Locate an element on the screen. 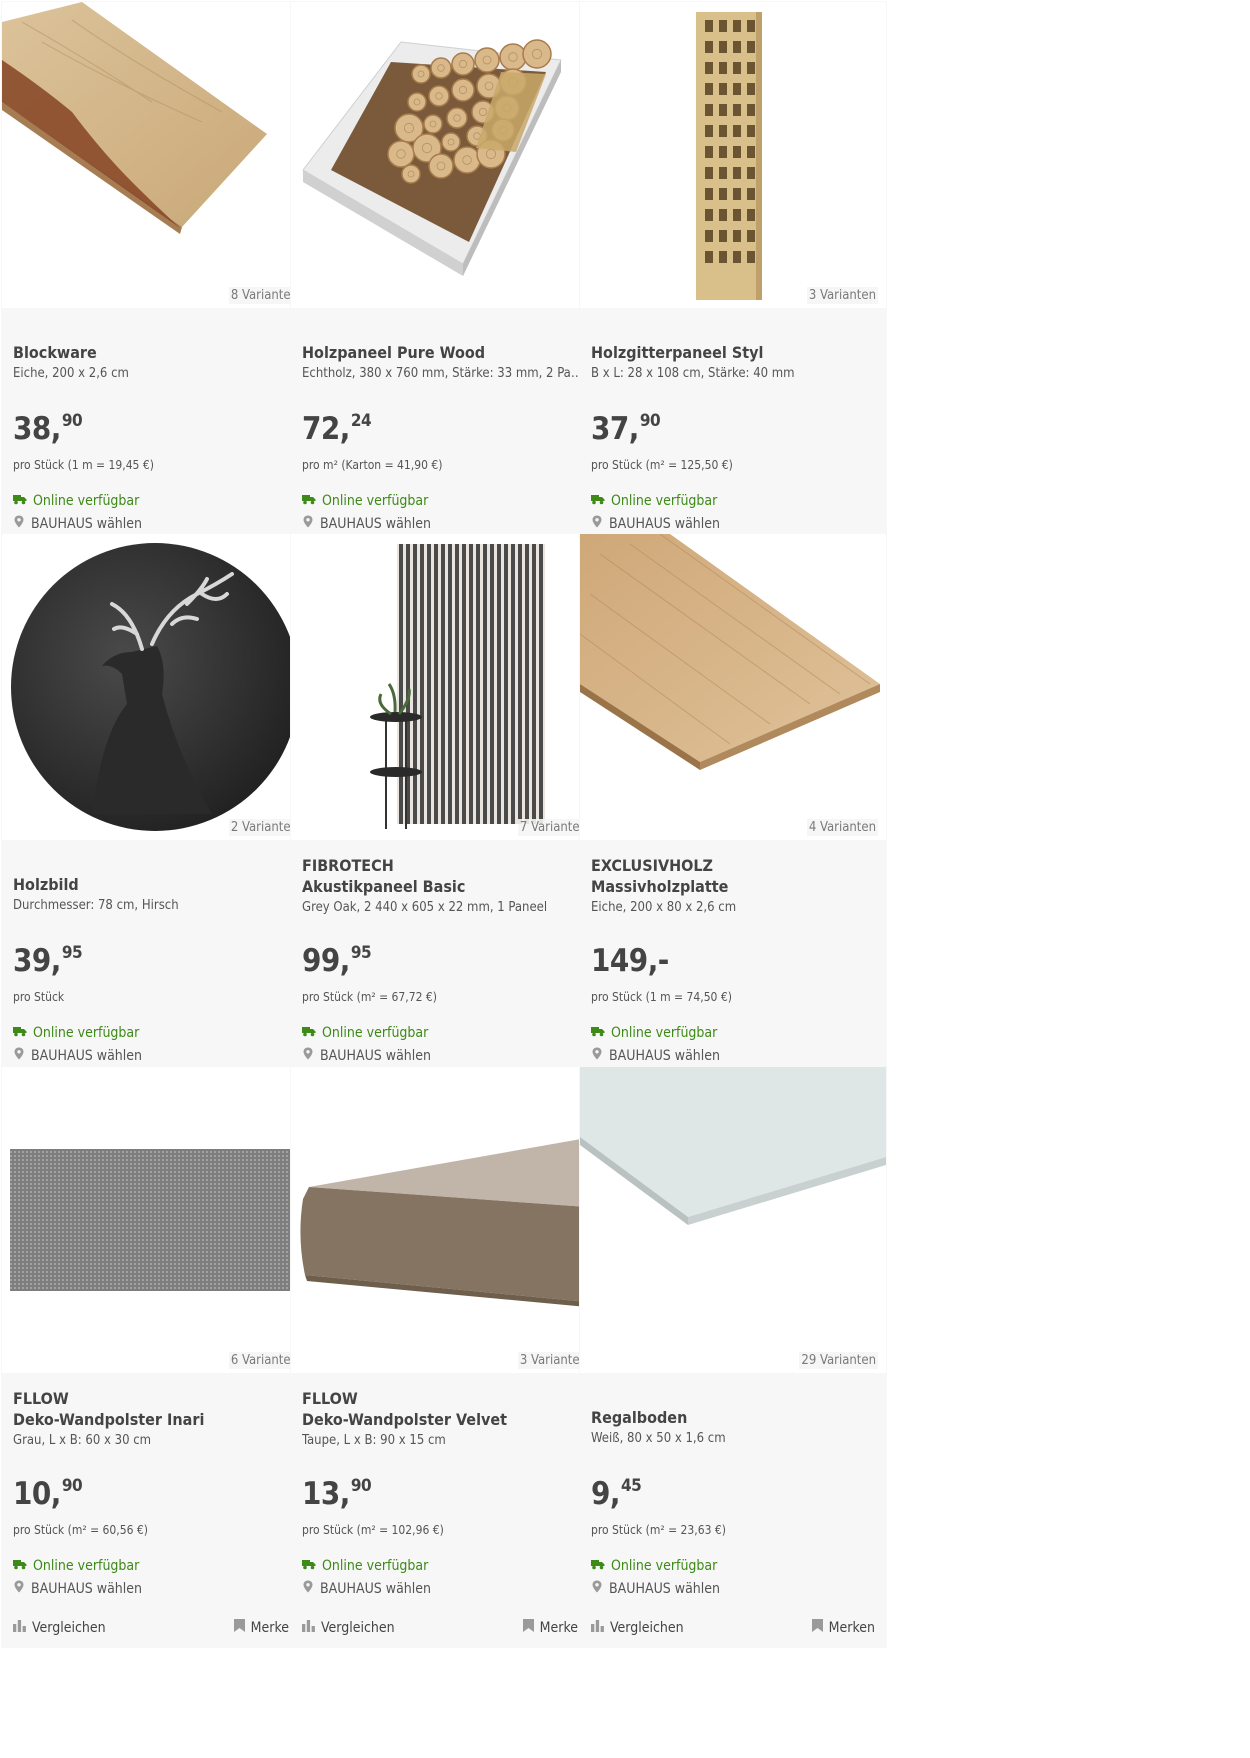 The height and width of the screenshot is (1758, 1250). product-image: 6 Varianten is located at coordinates (155, 1220).